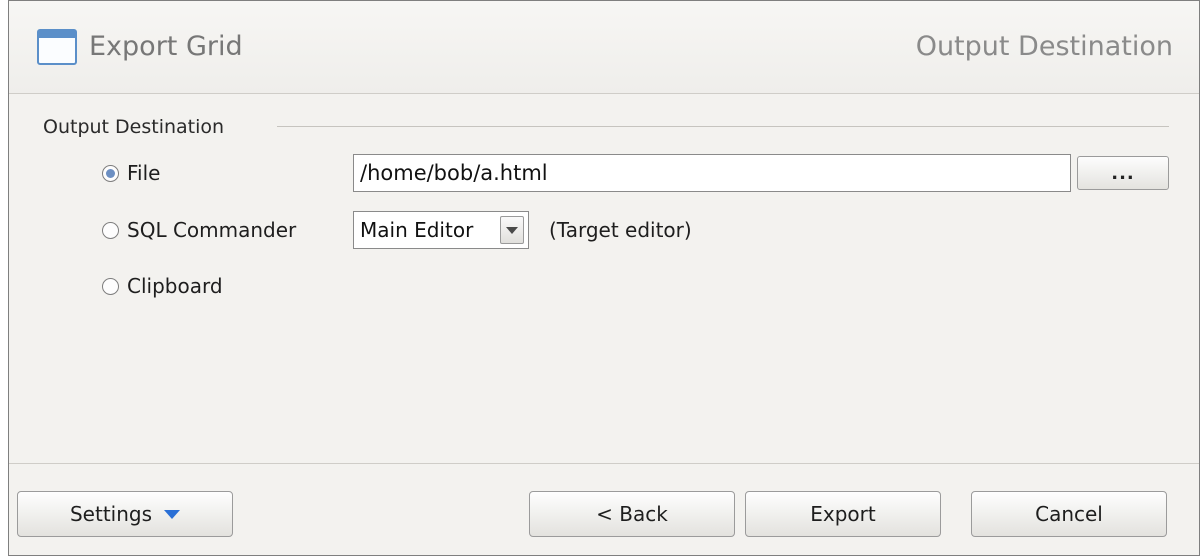  I want to click on clipboard-radio-label: Clipboard, so click(175, 286).